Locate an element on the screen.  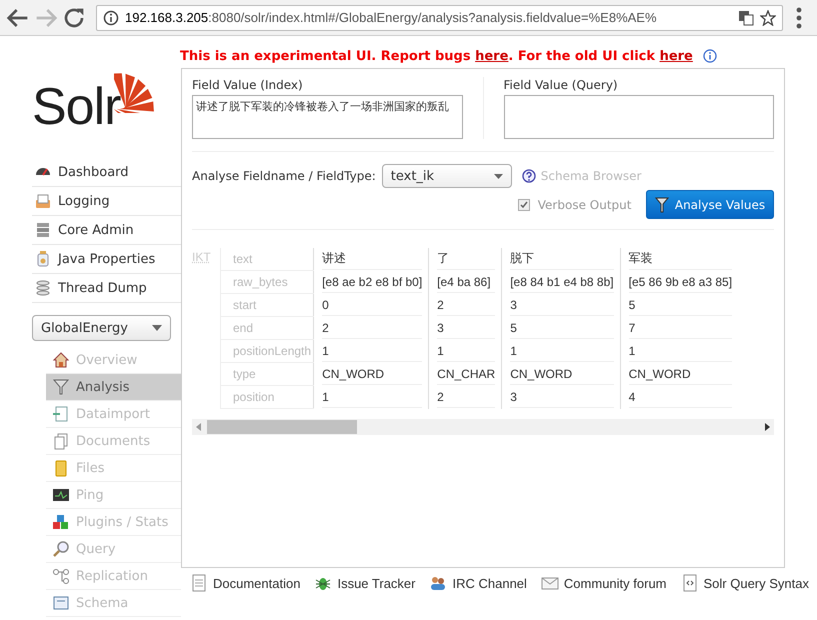
footer-link: Issue Tracker is located at coordinates (376, 583).